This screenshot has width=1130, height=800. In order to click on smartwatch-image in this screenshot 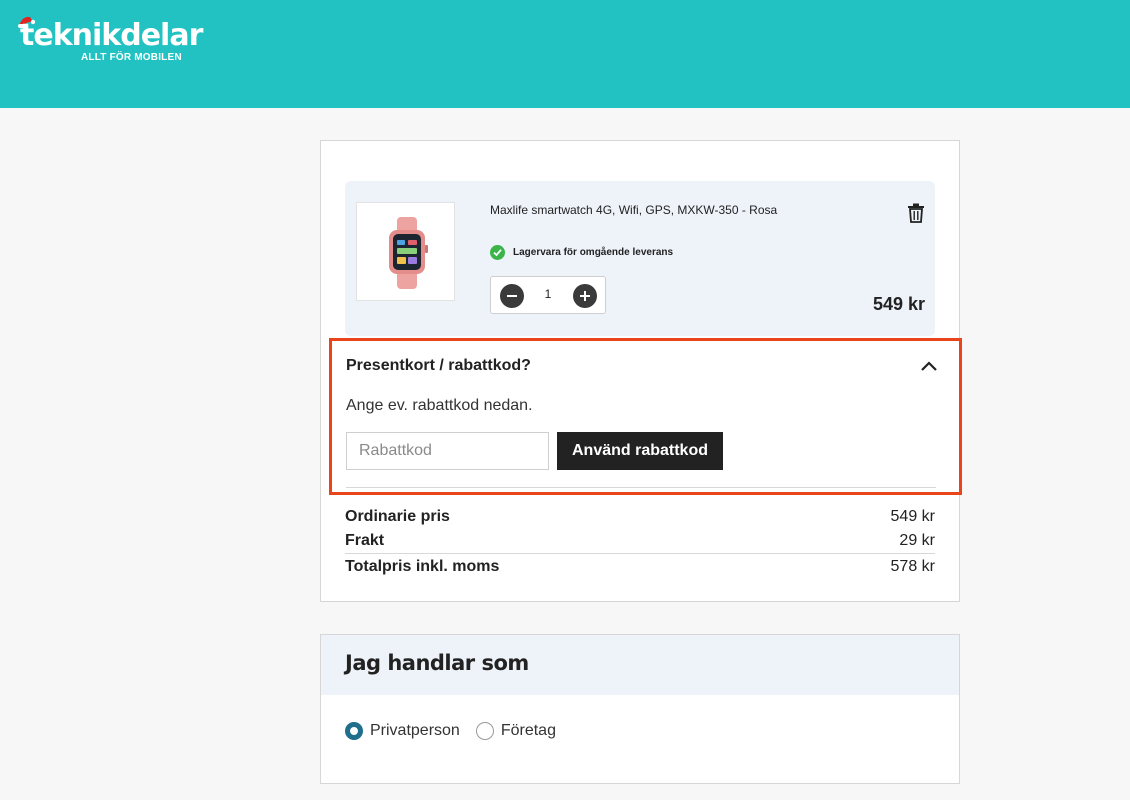, I will do `click(408, 253)`.